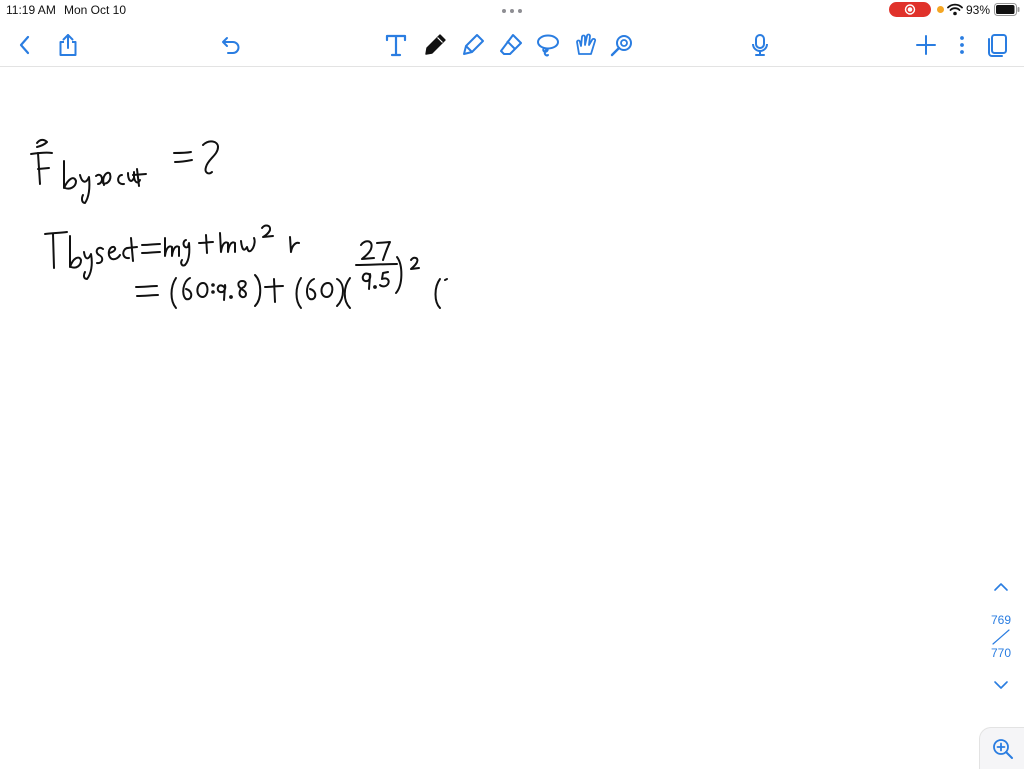 The height and width of the screenshot is (769, 1024). What do you see at coordinates (760, 45) in the screenshot?
I see `microphone-icon` at bounding box center [760, 45].